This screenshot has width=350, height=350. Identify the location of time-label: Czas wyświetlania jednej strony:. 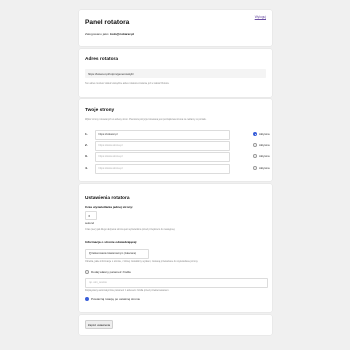
(109, 207).